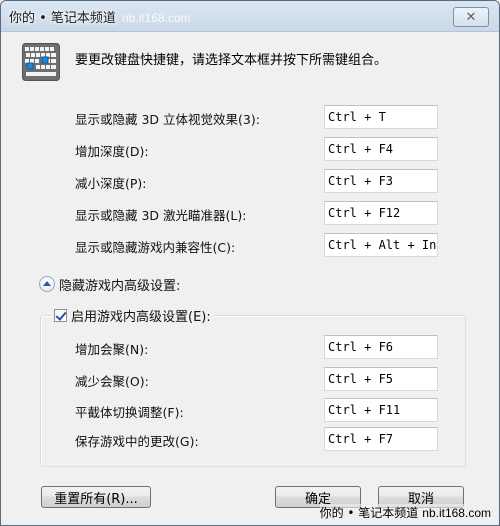  What do you see at coordinates (381, 181) in the screenshot?
I see `shortcut-input-decrease-depth: Ctrl + F3` at bounding box center [381, 181].